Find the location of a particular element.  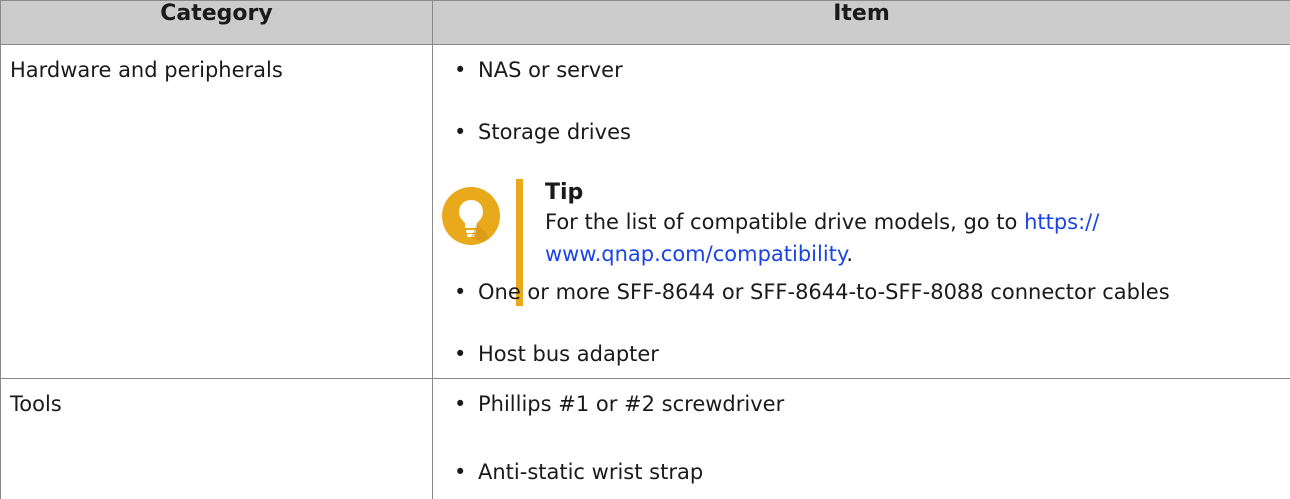

tip-title: Tip is located at coordinates (564, 192).